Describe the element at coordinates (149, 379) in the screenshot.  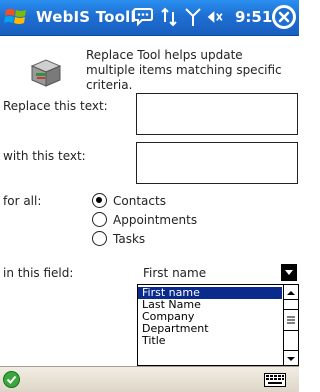
I see `bottom-menu-bar` at that location.